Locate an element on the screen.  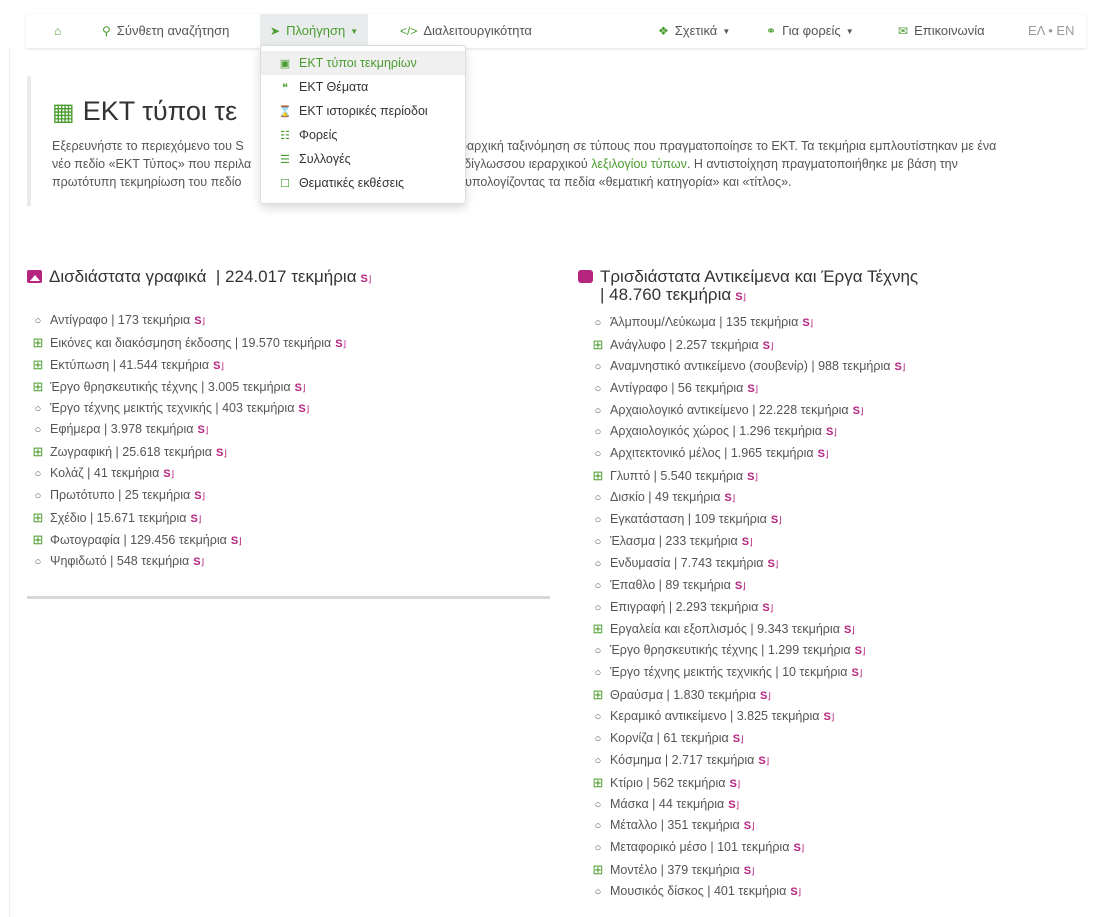
list-item: ⊞ Γλυπτό | 5.540 τεκμήρια S is located at coordinates (748, 476).